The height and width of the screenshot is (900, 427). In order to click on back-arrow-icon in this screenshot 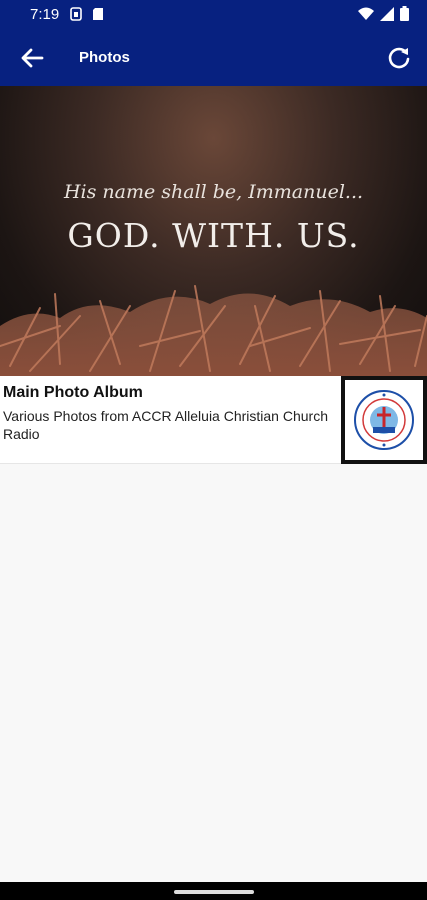, I will do `click(32, 58)`.